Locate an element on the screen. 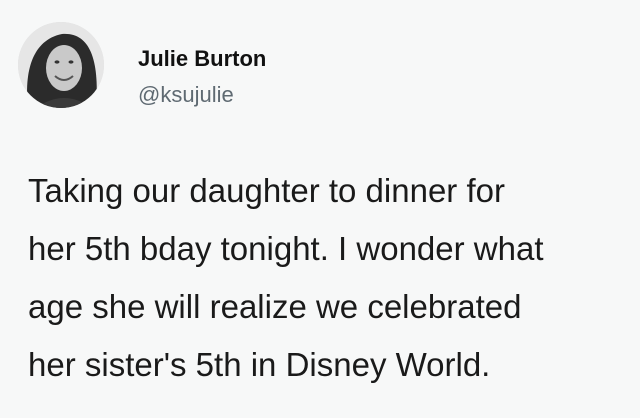  tweet-text-line: Taking our daughter to dinner for is located at coordinates (266, 190).